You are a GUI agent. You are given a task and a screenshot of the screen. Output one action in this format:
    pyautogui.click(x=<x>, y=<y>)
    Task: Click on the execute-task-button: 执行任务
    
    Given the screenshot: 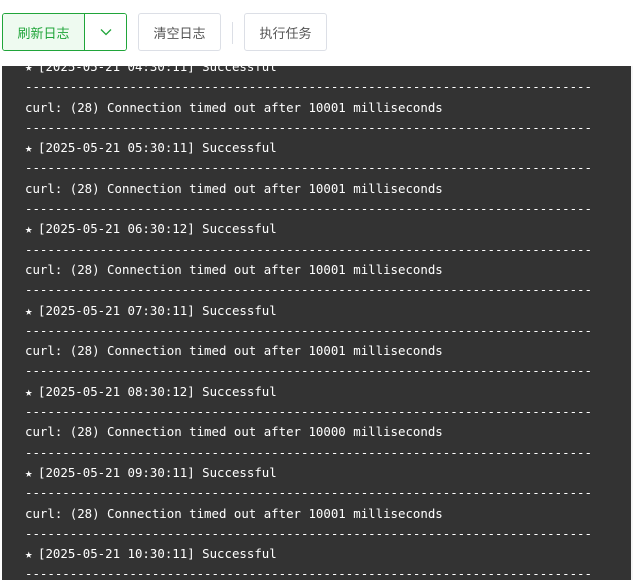 What is the action you would take?
    pyautogui.click(x=285, y=32)
    